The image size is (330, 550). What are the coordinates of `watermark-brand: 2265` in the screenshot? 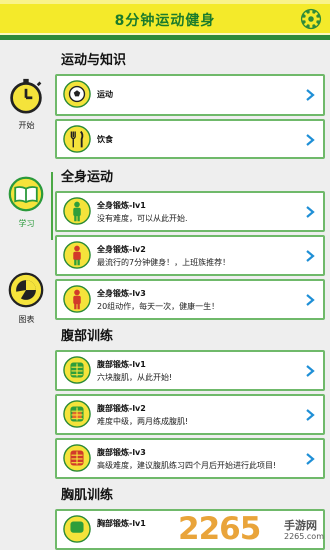 It's located at (219, 529).